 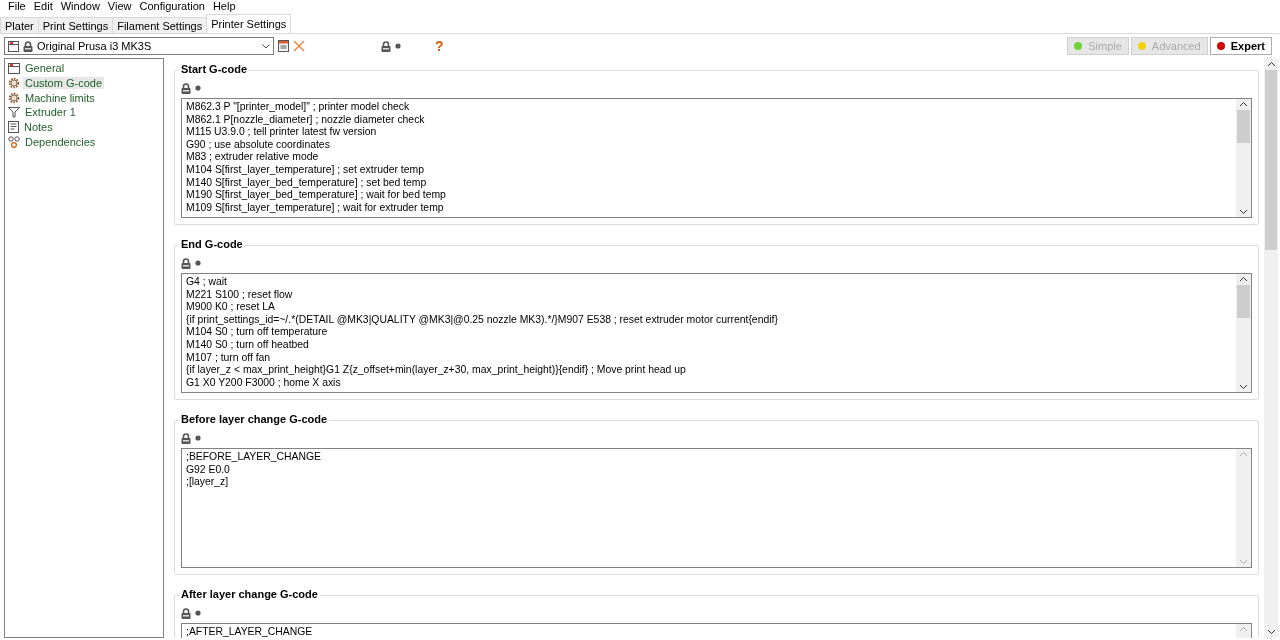 What do you see at coordinates (64, 83) in the screenshot?
I see `sidebar-item: Custom G-code` at bounding box center [64, 83].